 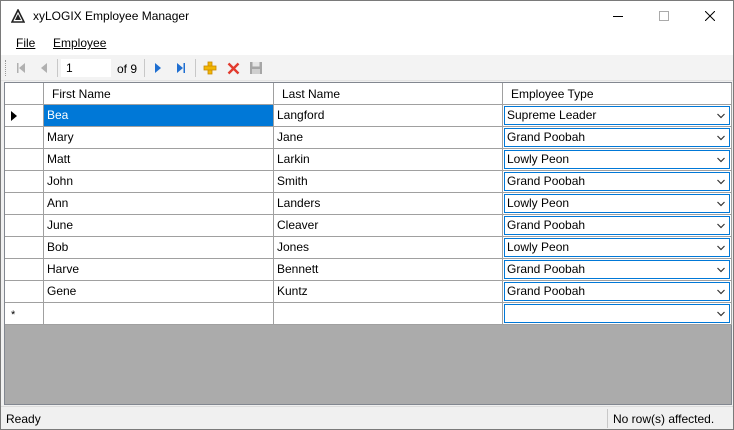 I want to click on first-name-cell: Ann, so click(x=159, y=204).